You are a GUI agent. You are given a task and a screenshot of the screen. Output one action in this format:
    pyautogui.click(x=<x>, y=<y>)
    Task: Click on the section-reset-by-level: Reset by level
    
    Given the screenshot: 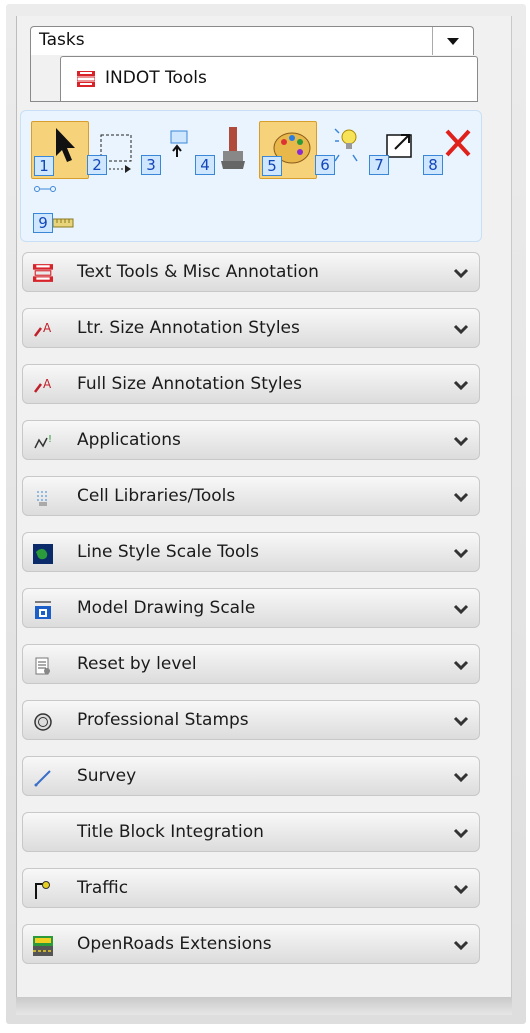 What is the action you would take?
    pyautogui.click(x=251, y=664)
    